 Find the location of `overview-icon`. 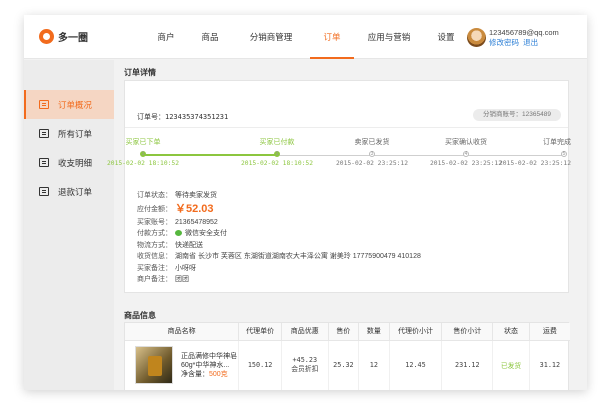

overview-icon is located at coordinates (44, 104).